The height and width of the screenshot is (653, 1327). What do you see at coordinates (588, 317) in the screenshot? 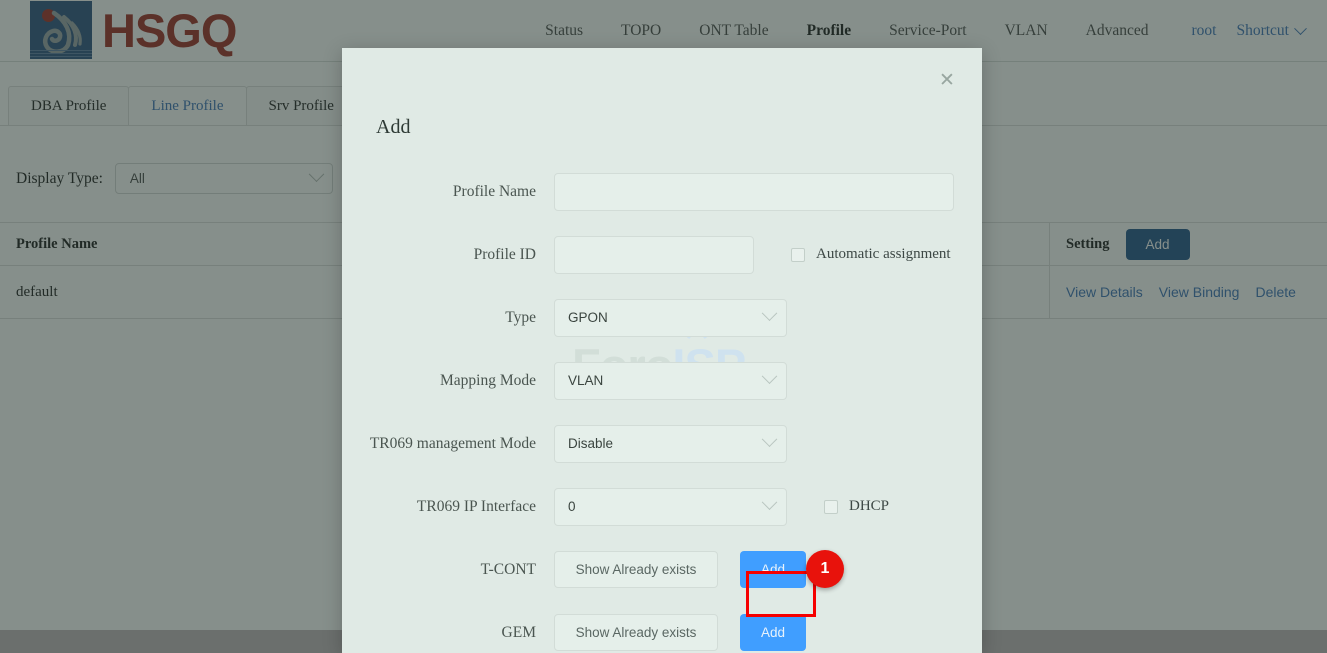
I see `type-value: GPON` at bounding box center [588, 317].